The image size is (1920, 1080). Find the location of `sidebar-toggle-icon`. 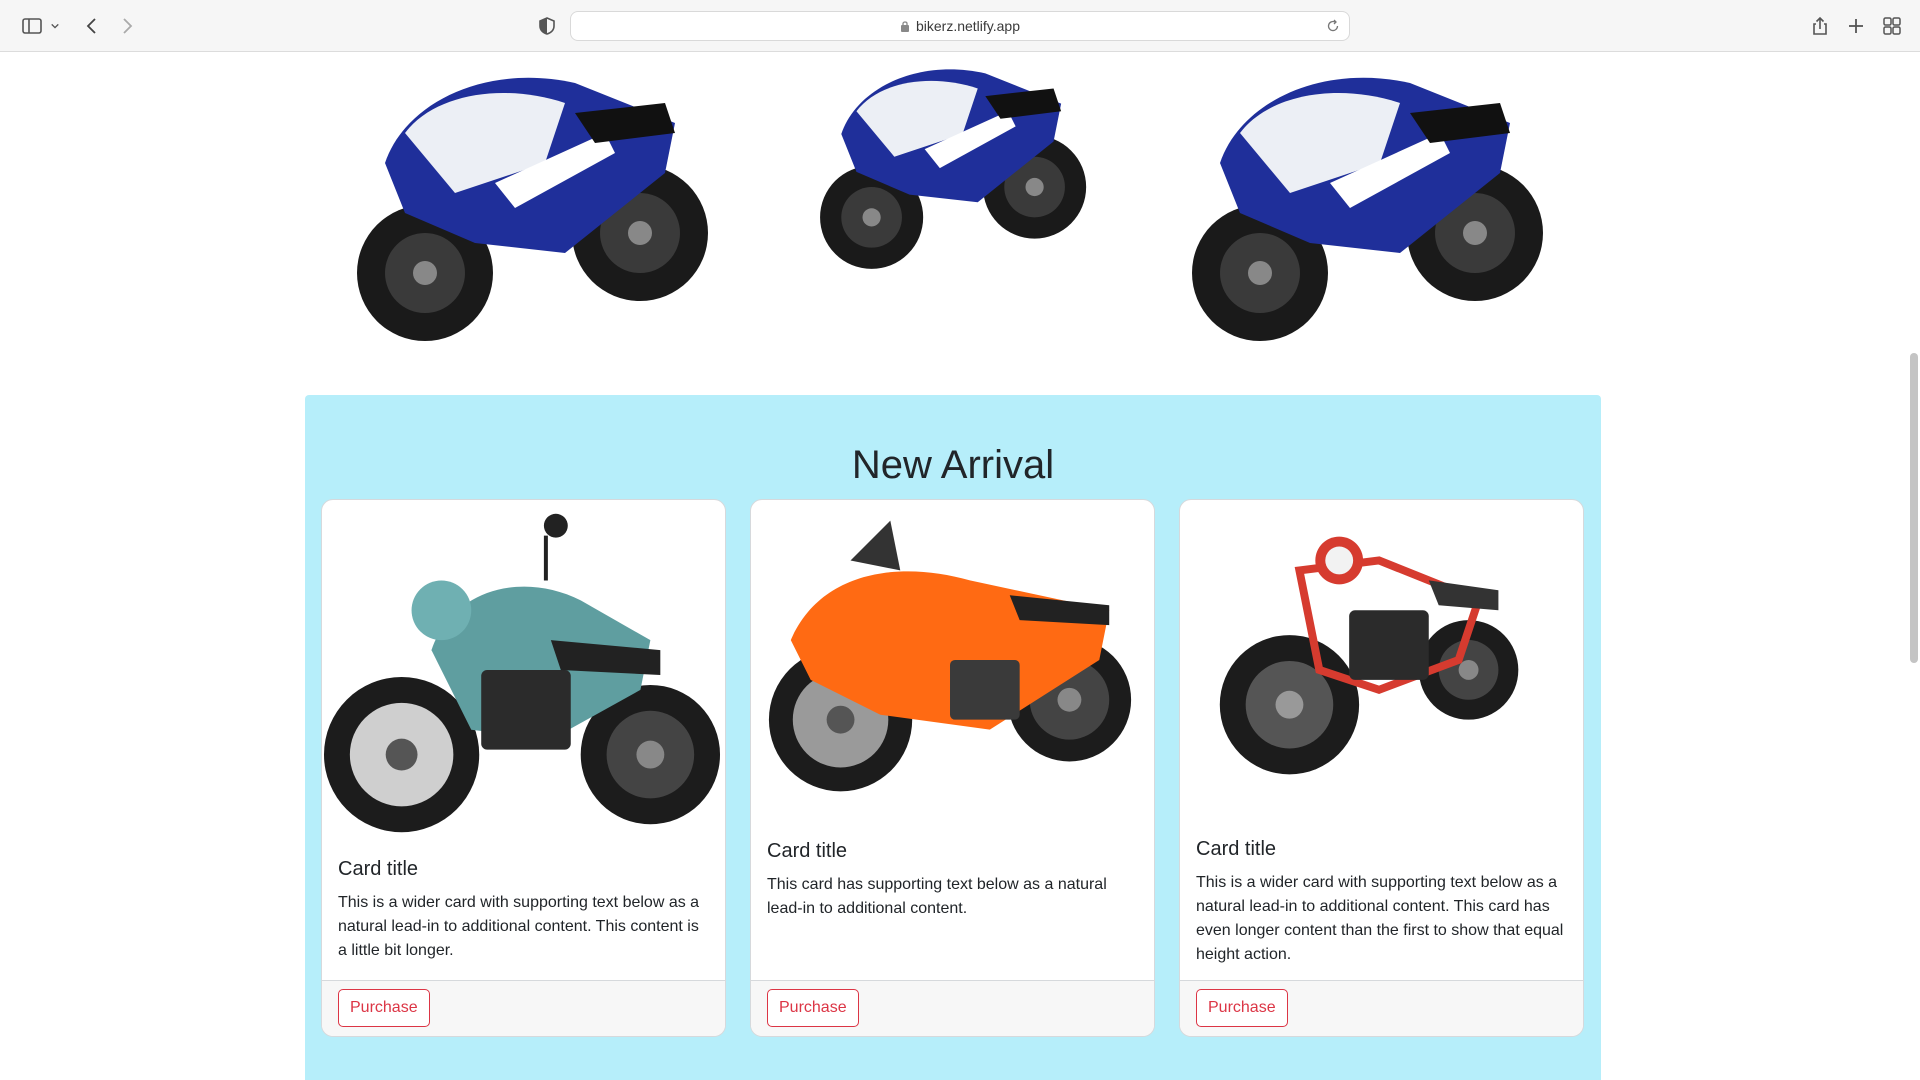

sidebar-toggle-icon is located at coordinates (32, 26).